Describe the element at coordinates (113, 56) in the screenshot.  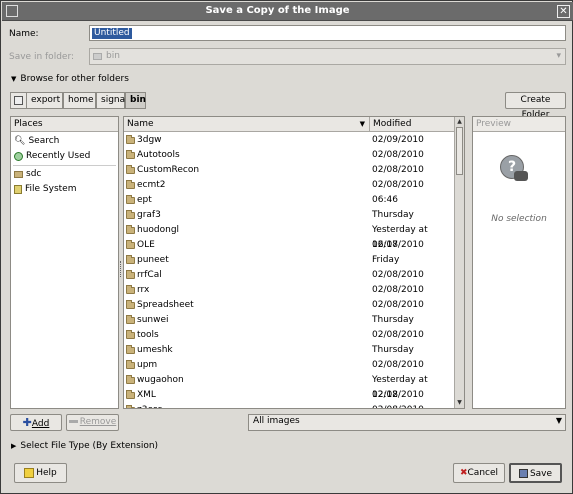
I see `save-in-value: bin` at that location.